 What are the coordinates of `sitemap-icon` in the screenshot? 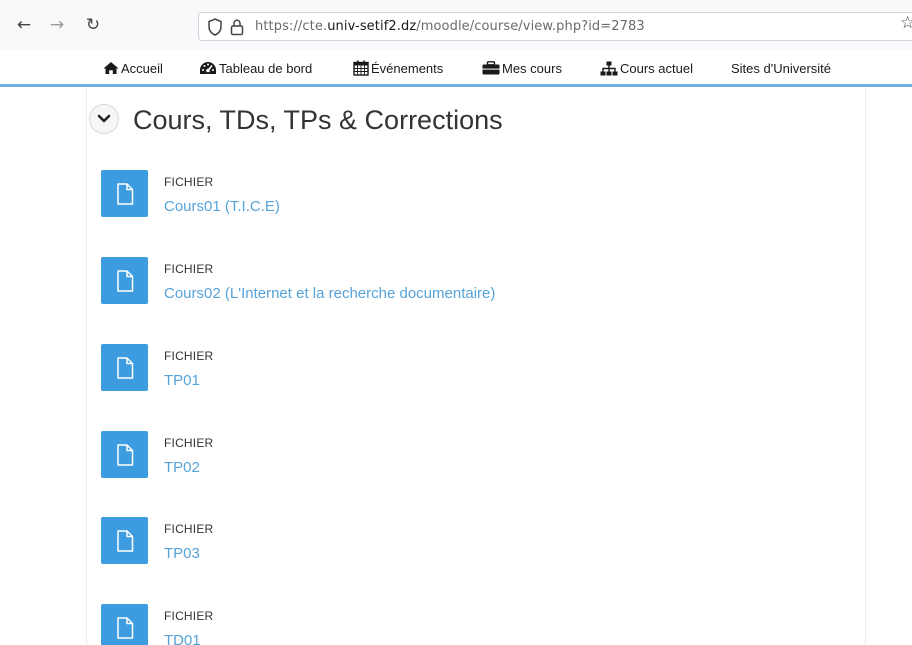 It's located at (609, 68).